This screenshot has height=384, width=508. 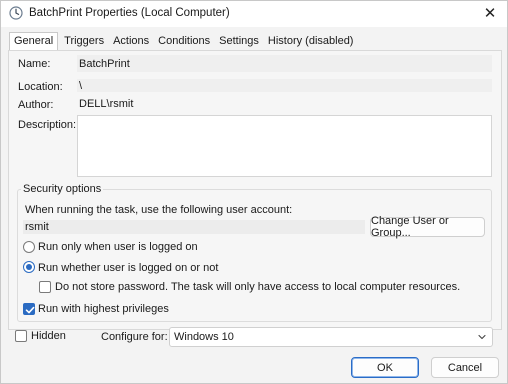 I want to click on hidden-label: Hidden, so click(x=48, y=336).